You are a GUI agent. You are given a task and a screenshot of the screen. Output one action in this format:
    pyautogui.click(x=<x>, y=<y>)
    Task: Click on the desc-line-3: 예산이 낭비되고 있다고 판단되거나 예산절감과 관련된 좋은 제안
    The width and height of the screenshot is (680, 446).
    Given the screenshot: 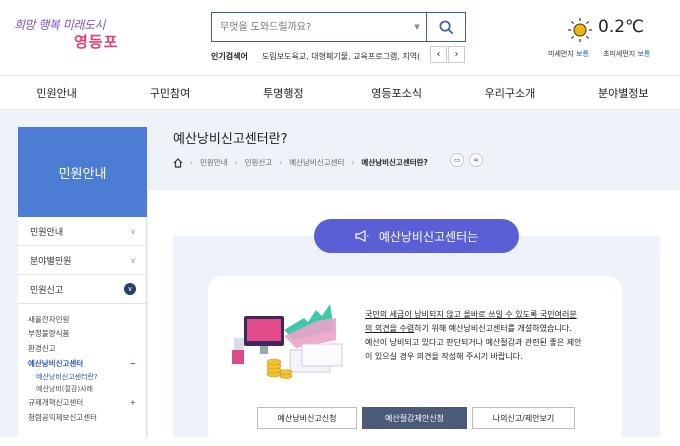 What is the action you would take?
    pyautogui.click(x=473, y=342)
    